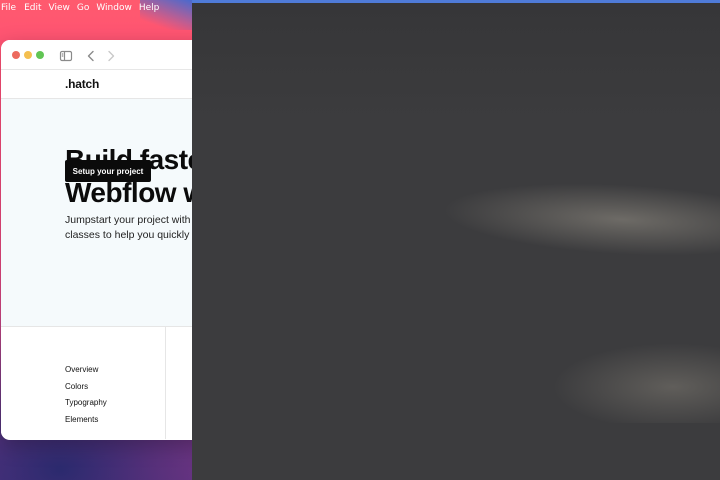 The image size is (720, 480). I want to click on nav-link-colors: Colors, so click(86, 387).